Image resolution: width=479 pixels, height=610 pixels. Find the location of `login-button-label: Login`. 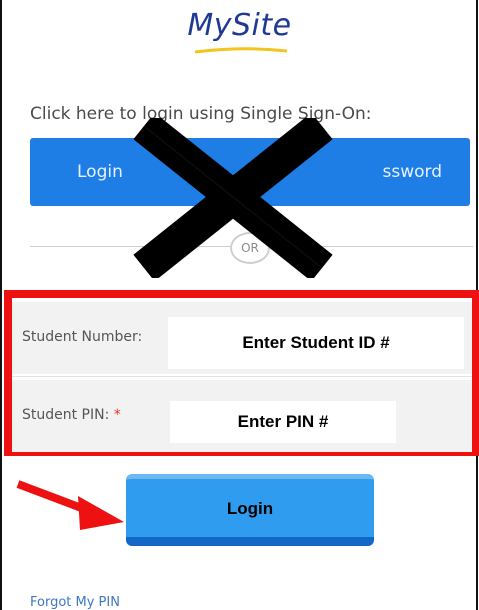

login-button-label: Login is located at coordinates (250, 508).